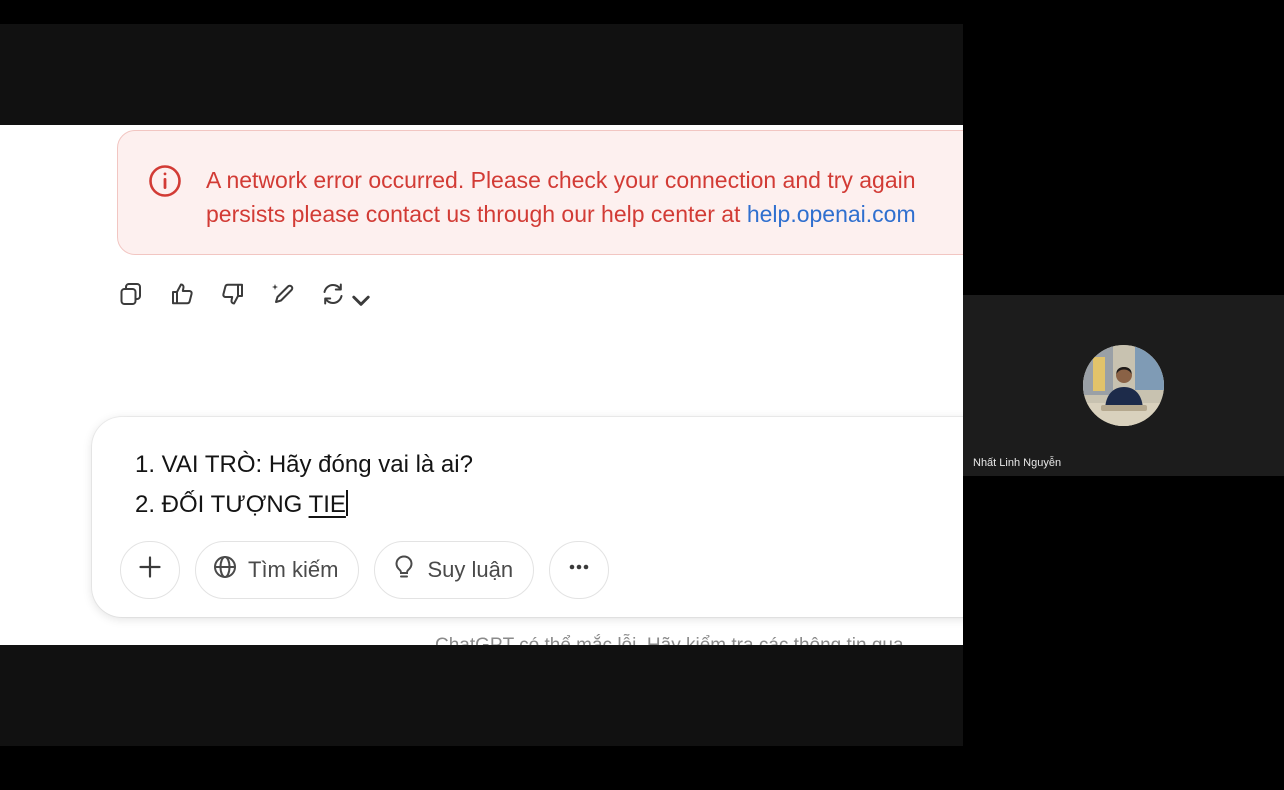 Image resolution: width=1284 pixels, height=790 pixels. I want to click on participant-avatar, so click(1123, 385).